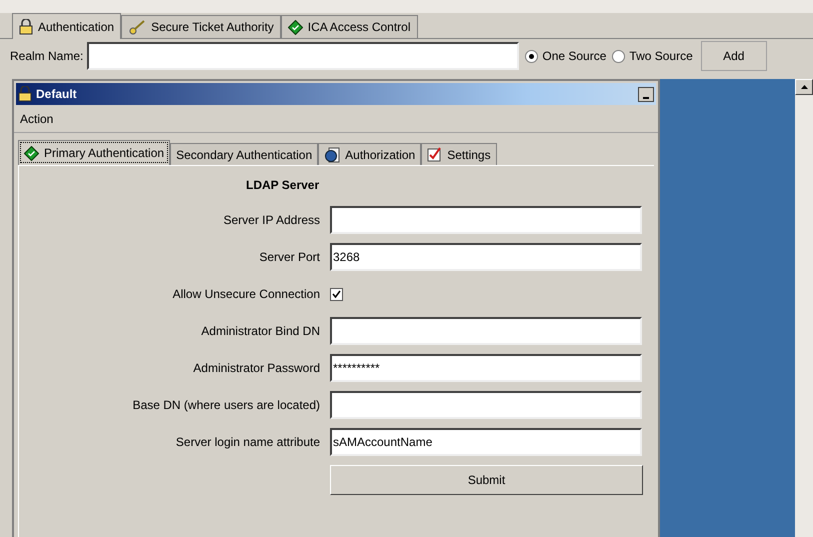 The height and width of the screenshot is (537, 813). What do you see at coordinates (260, 331) in the screenshot?
I see `field-label: Administrator Bind DN` at bounding box center [260, 331].